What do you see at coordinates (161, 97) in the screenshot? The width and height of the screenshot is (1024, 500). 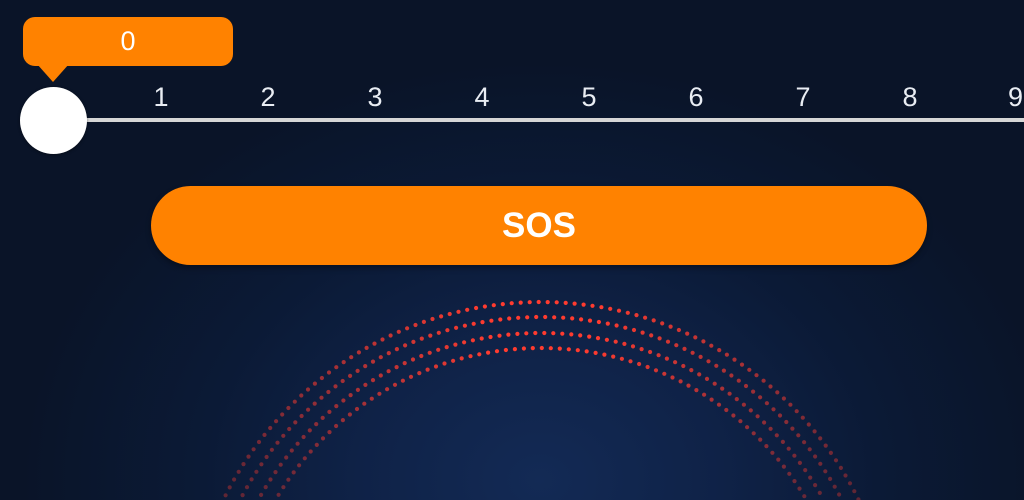 I see `slider-tick-1: 1` at bounding box center [161, 97].